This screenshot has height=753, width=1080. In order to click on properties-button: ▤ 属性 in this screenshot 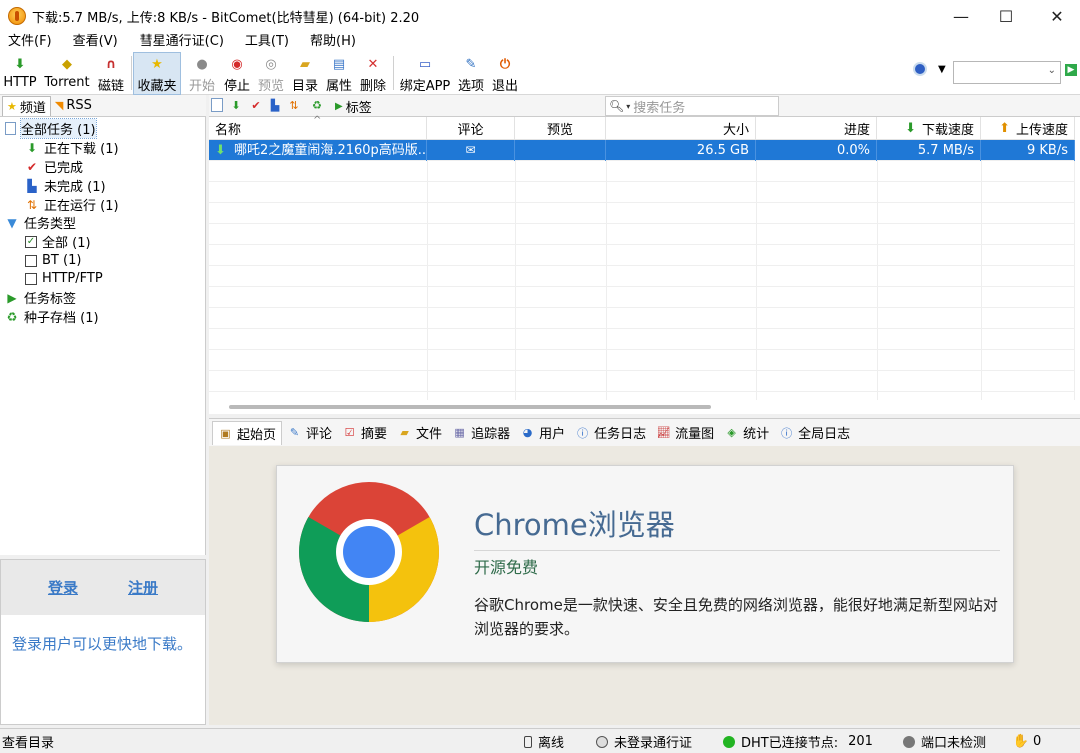, I will do `click(339, 73)`.